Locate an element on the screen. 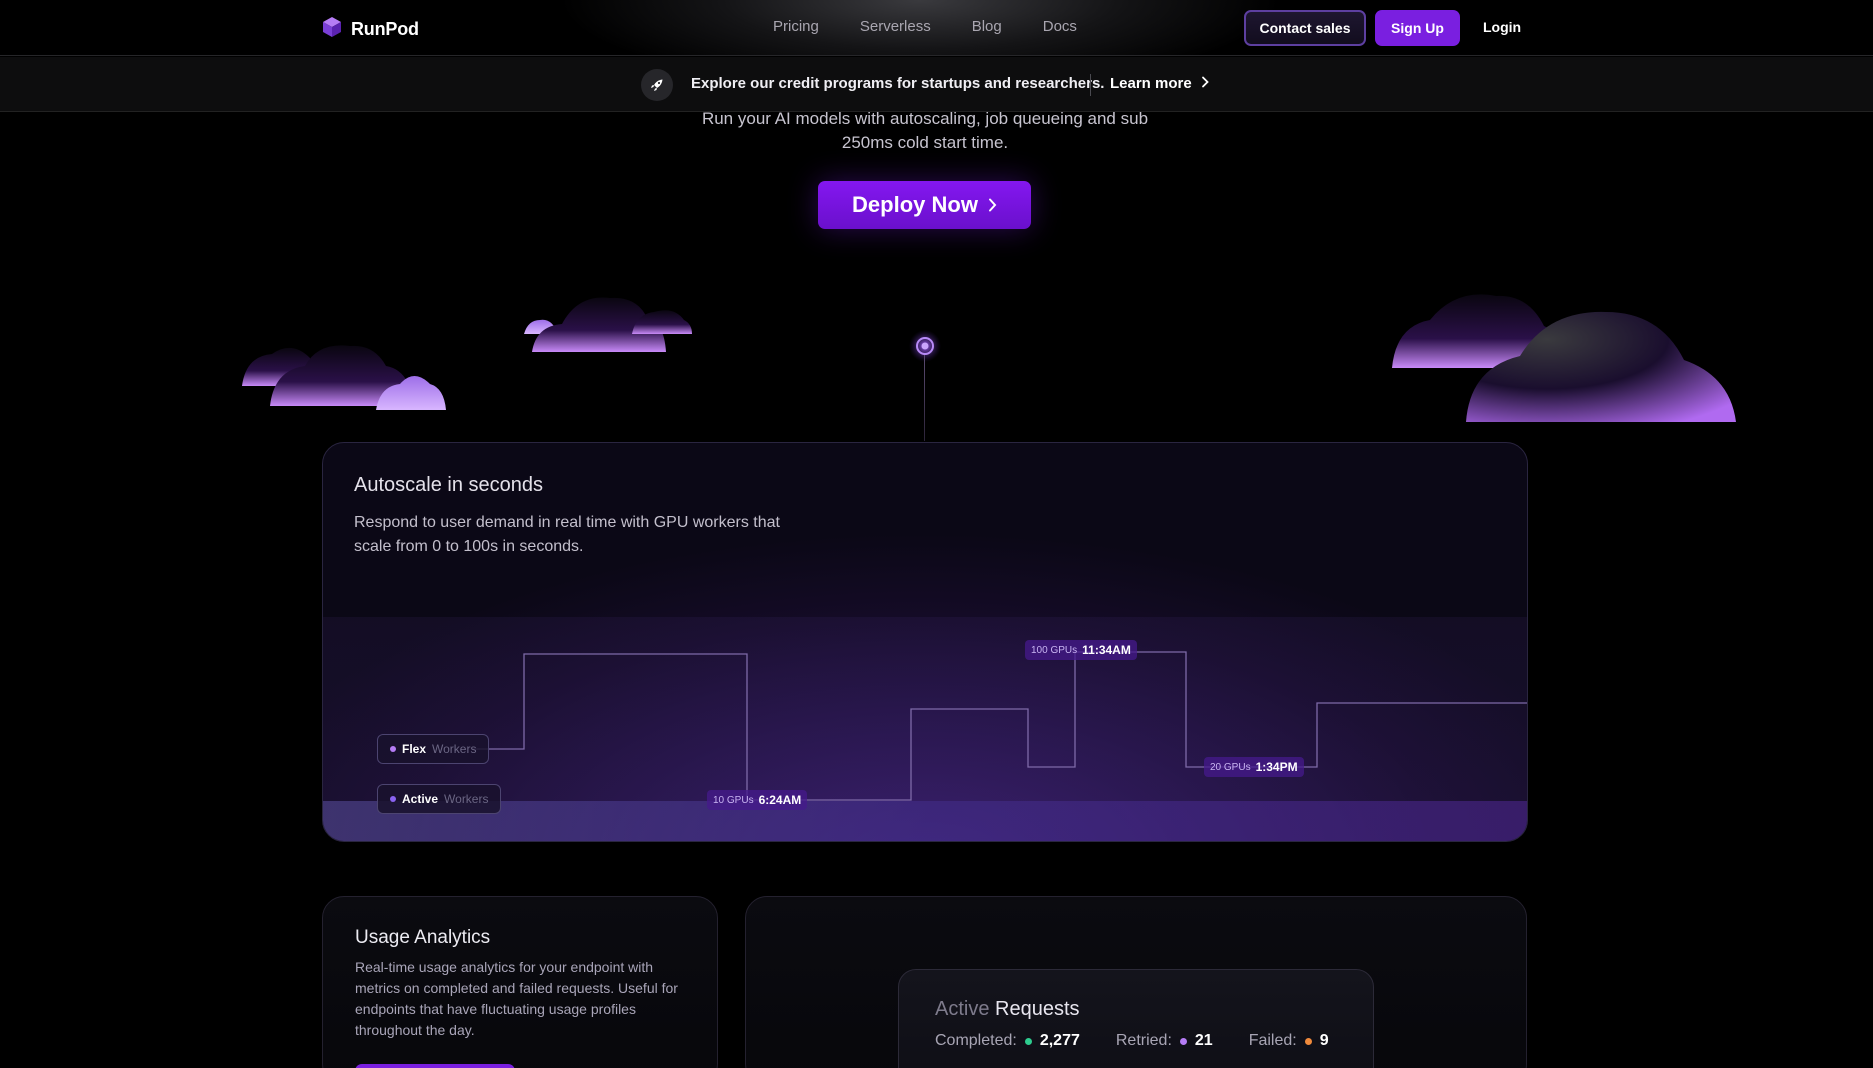  nav-link-serverless: Serverless is located at coordinates (895, 26).